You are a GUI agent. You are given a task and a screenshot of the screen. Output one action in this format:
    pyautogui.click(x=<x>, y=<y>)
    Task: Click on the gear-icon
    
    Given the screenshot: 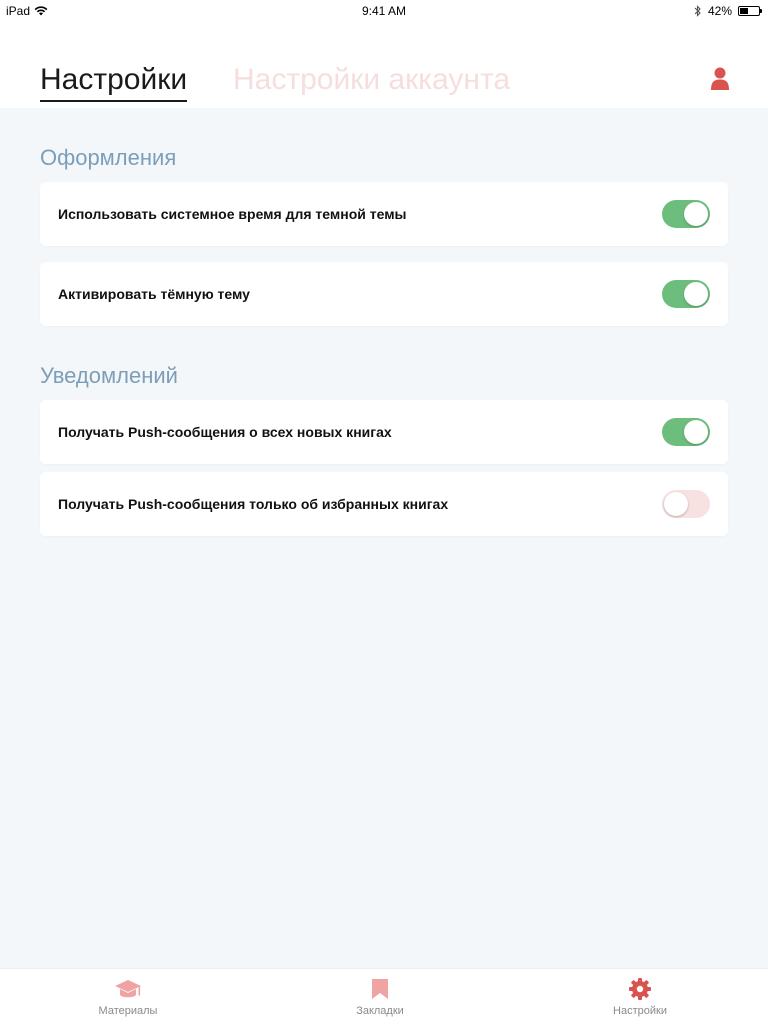 What is the action you would take?
    pyautogui.click(x=640, y=989)
    